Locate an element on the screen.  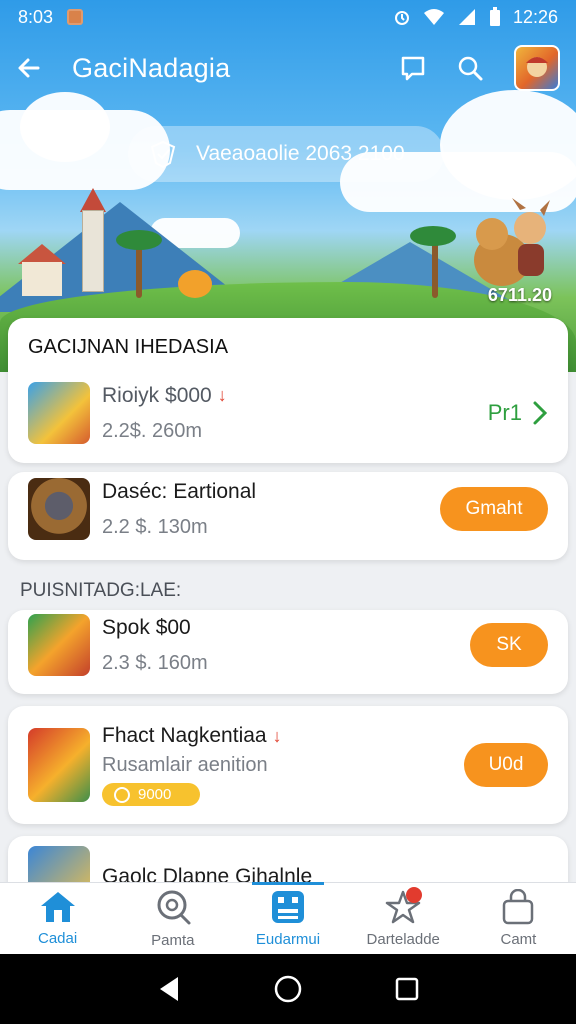
item-link-label: Pr1 is located at coordinates (504, 412).